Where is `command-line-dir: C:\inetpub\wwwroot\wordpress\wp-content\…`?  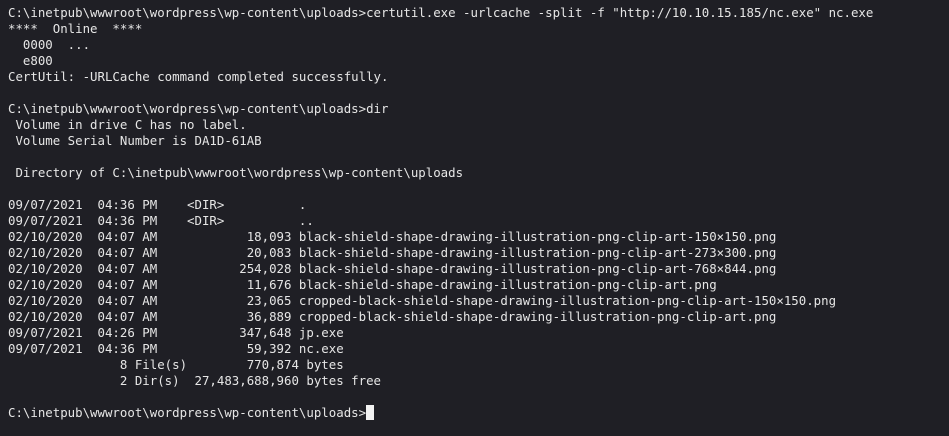
command-line-dir: C:\inetpub\wwwroot\wordpress\wp-content\… is located at coordinates (198, 108).